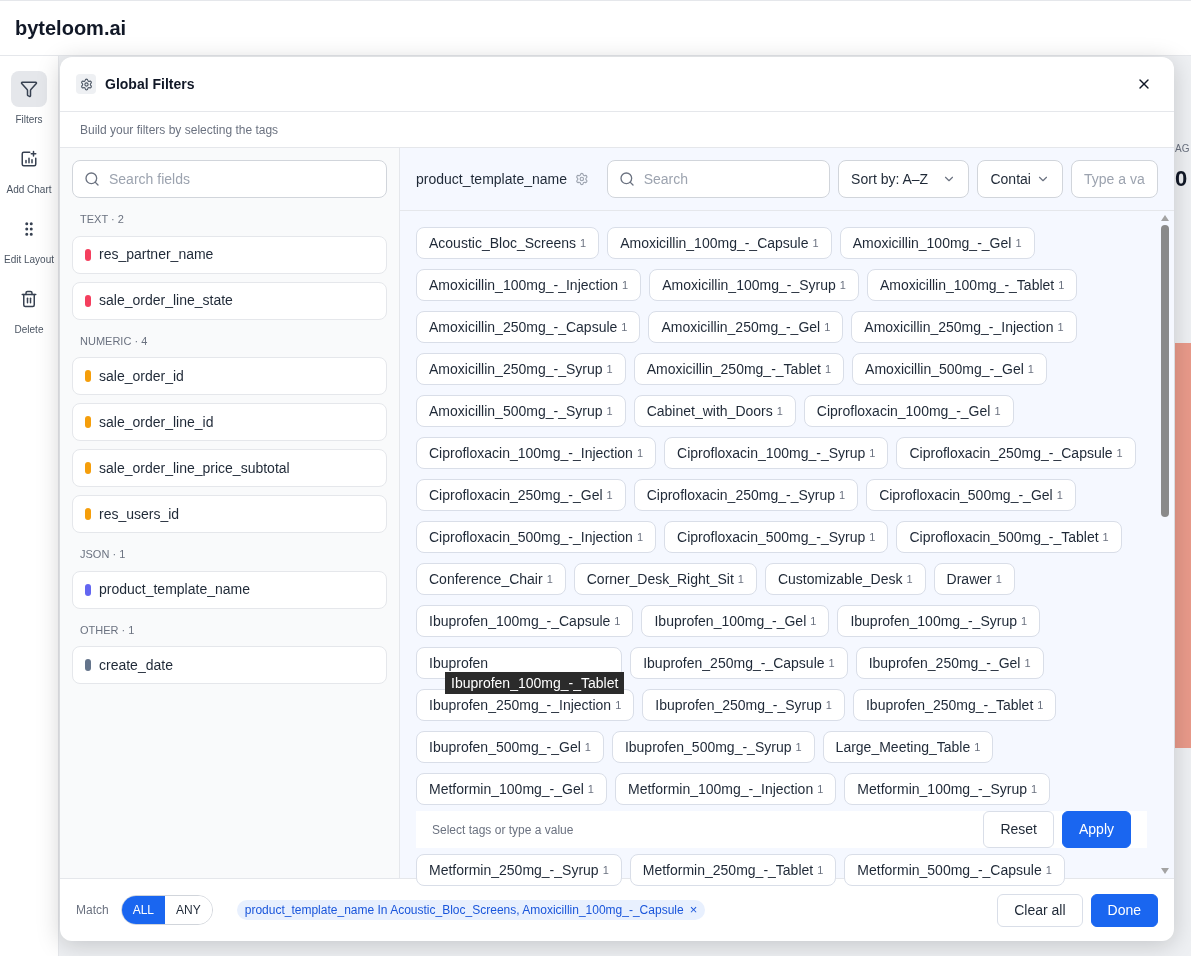 The width and height of the screenshot is (1191, 956). What do you see at coordinates (937, 243) in the screenshot?
I see `tag-chip: Amoxicillin_100mg_-_Gel 1` at bounding box center [937, 243].